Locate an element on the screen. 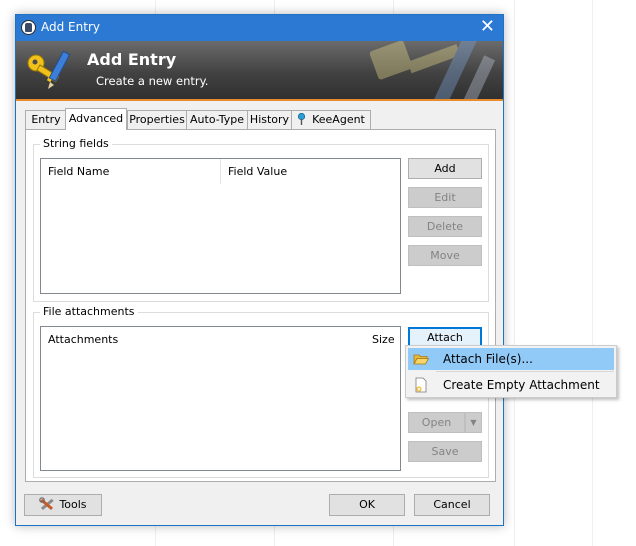  column-header-size: Size is located at coordinates (382, 339).